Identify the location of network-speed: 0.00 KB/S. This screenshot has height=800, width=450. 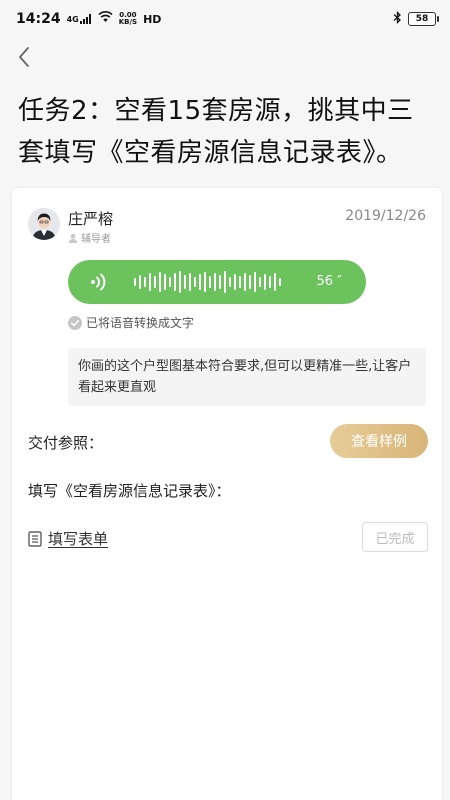
(128, 19).